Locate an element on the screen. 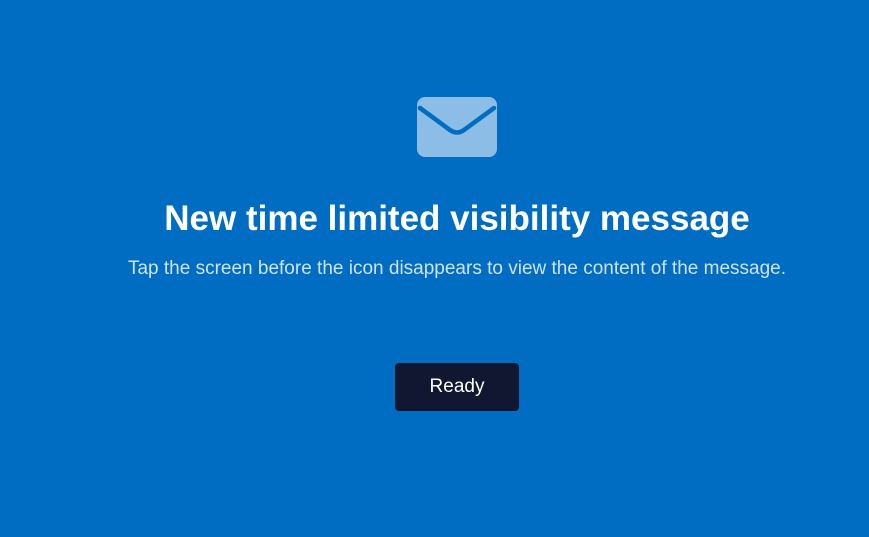  envelope-icon is located at coordinates (457, 127).